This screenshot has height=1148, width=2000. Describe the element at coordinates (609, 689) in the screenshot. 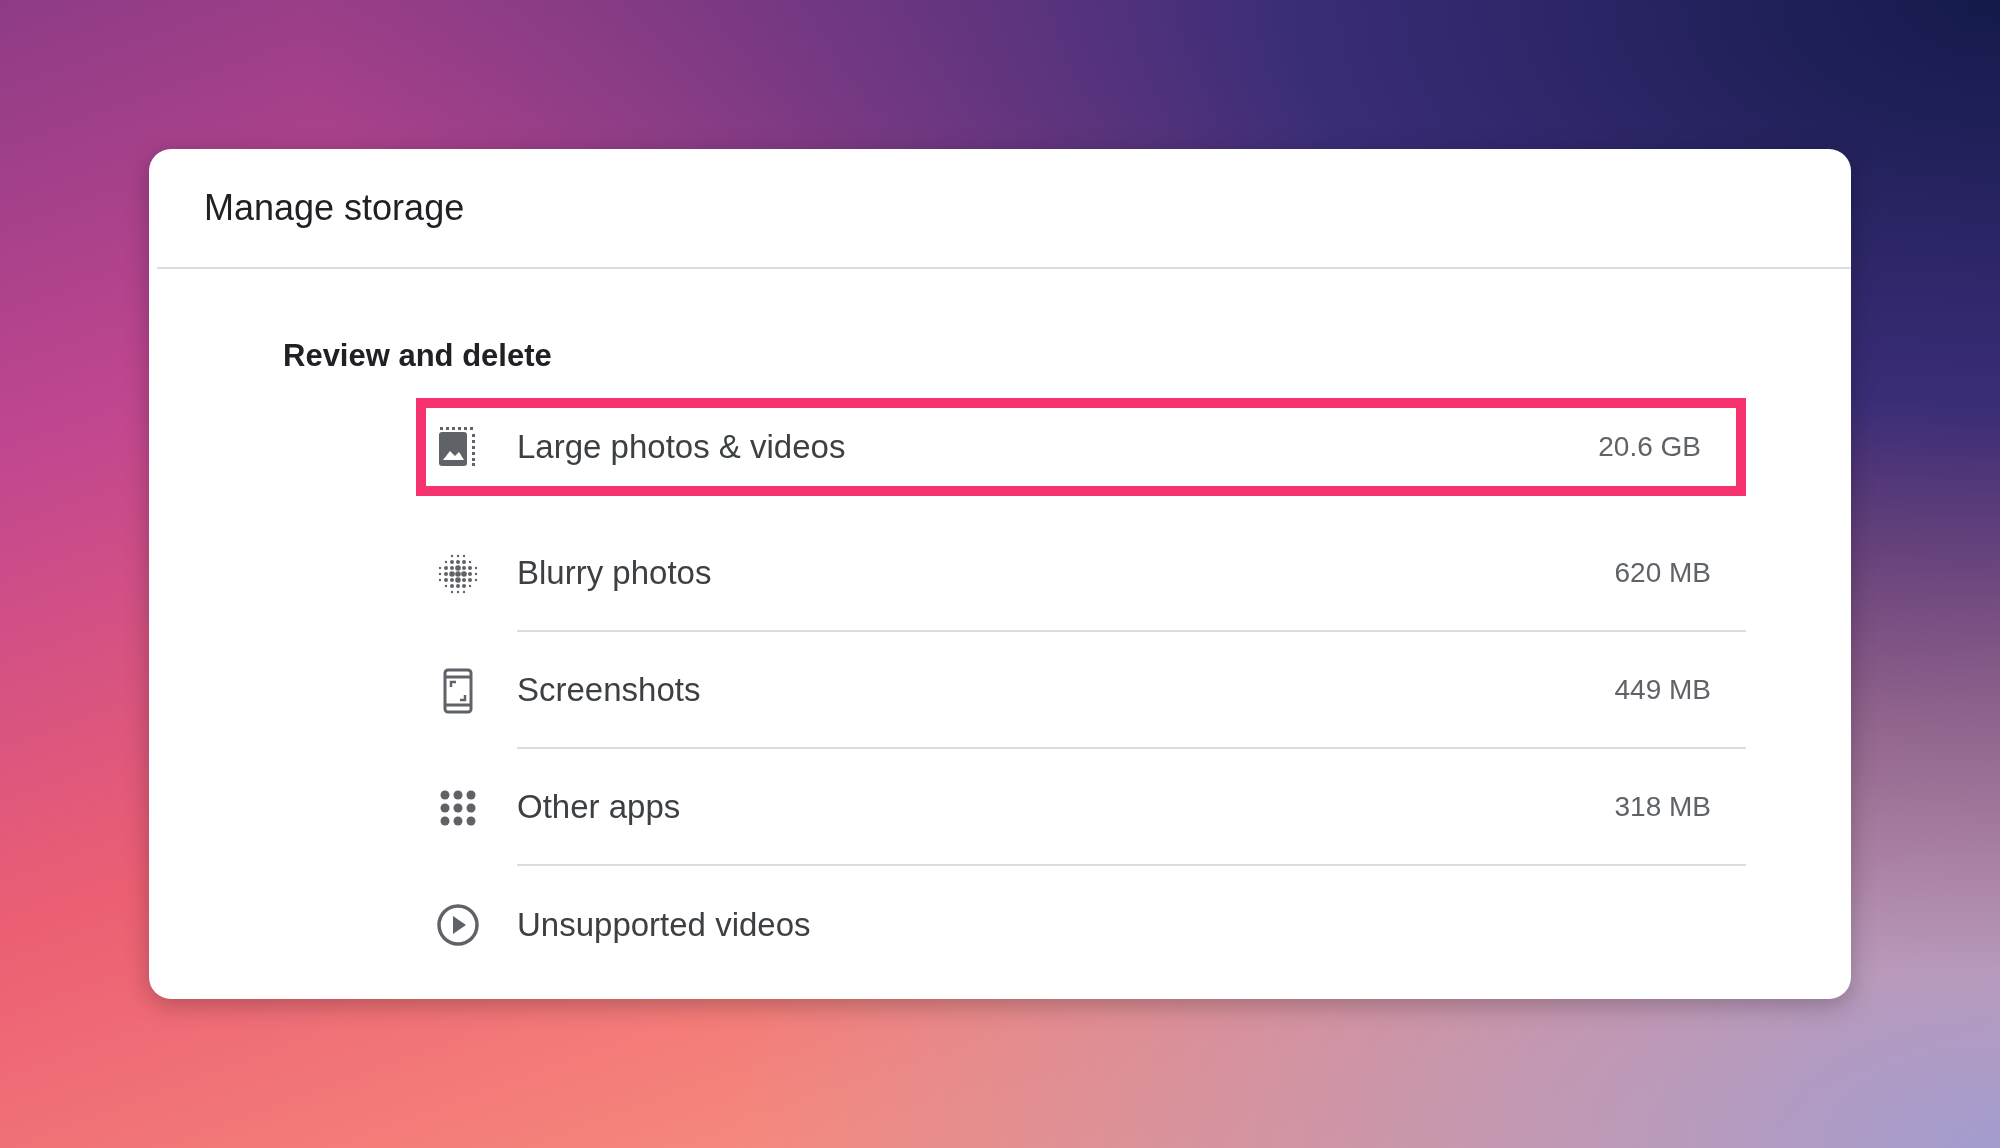

I see `category-label: Screenshots` at that location.